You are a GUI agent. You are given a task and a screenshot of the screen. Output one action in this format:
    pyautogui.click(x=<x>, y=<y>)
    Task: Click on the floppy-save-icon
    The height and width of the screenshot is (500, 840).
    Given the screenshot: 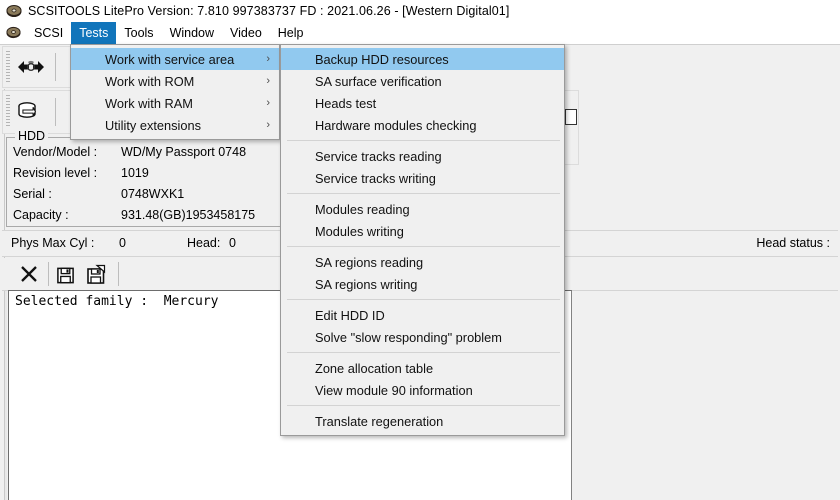 What is the action you would take?
    pyautogui.click(x=65, y=275)
    